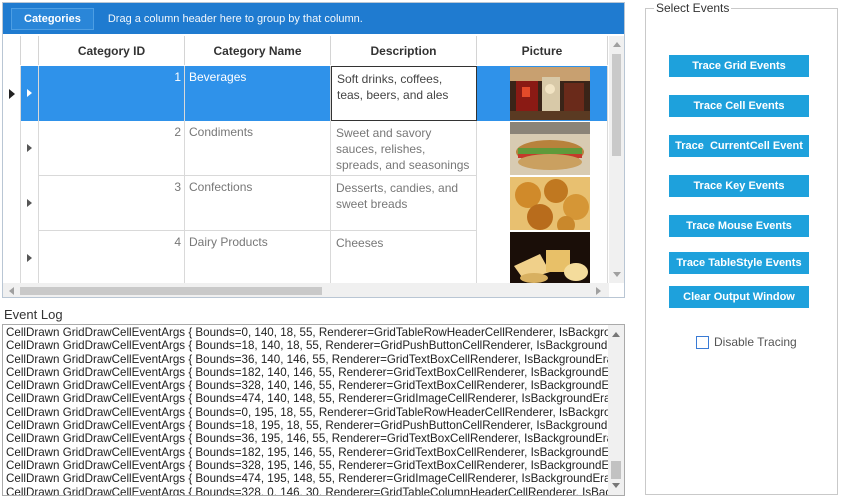 This screenshot has width=842, height=500. What do you see at coordinates (755, 342) in the screenshot?
I see `disable-tracing-label: Disable Tracing` at bounding box center [755, 342].